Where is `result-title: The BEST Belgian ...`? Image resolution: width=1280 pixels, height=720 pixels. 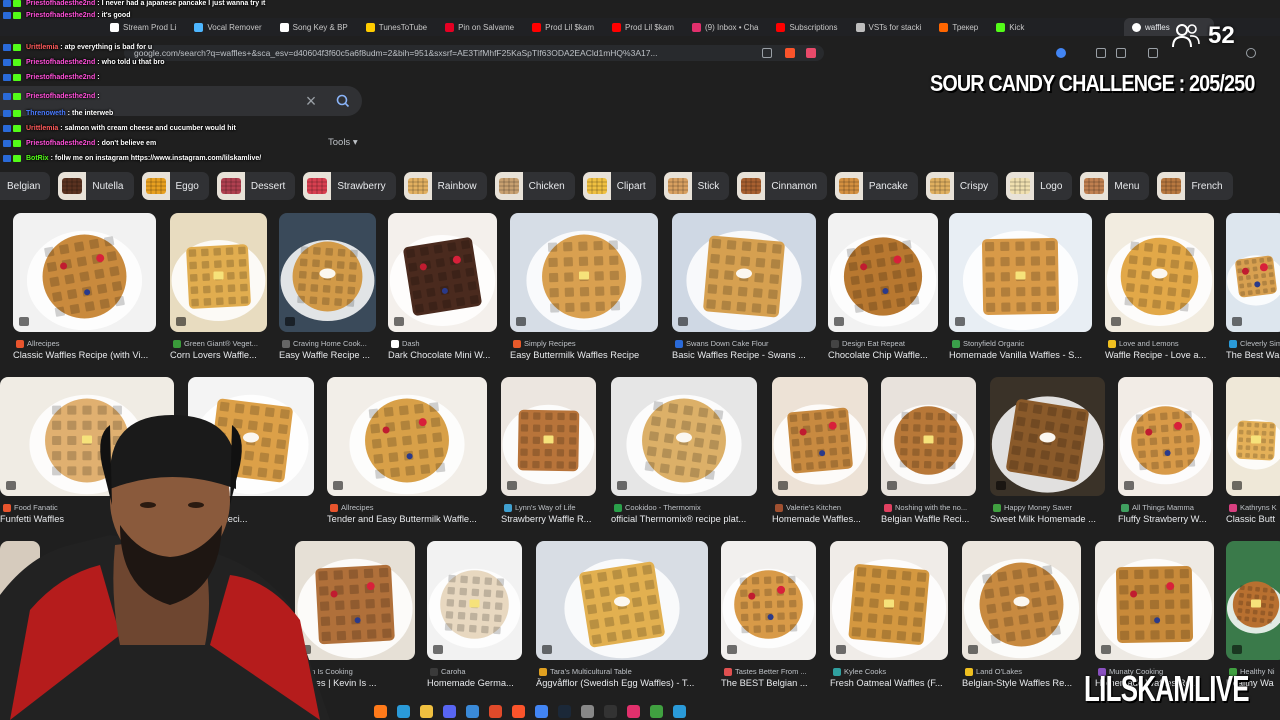
result-title: The BEST Belgian ... is located at coordinates (768, 683).